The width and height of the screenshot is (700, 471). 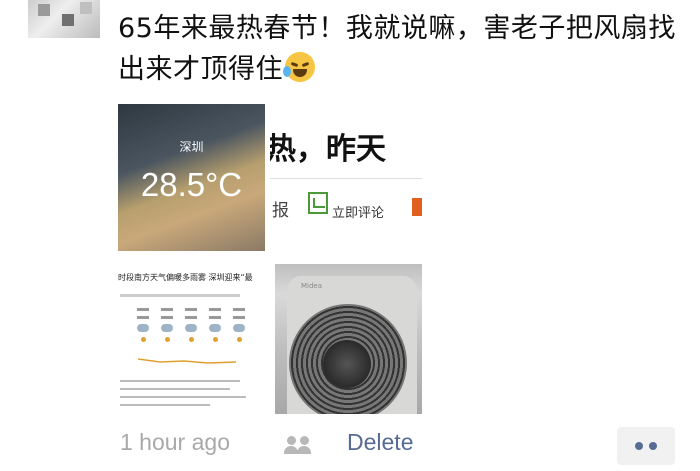 I want to click on post-text-block: 65年来最热春节！我就说嘛，害老子把风扇找出来才顶得住, so click(x=403, y=49).